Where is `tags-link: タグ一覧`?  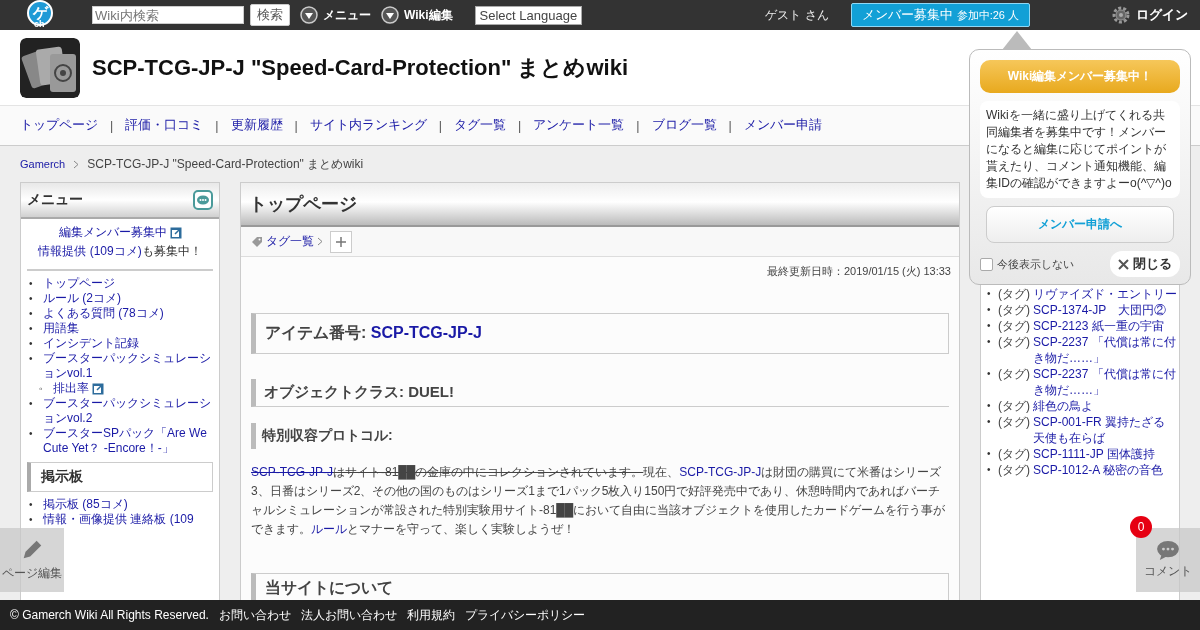
tags-link: タグ一覧 is located at coordinates (290, 241).